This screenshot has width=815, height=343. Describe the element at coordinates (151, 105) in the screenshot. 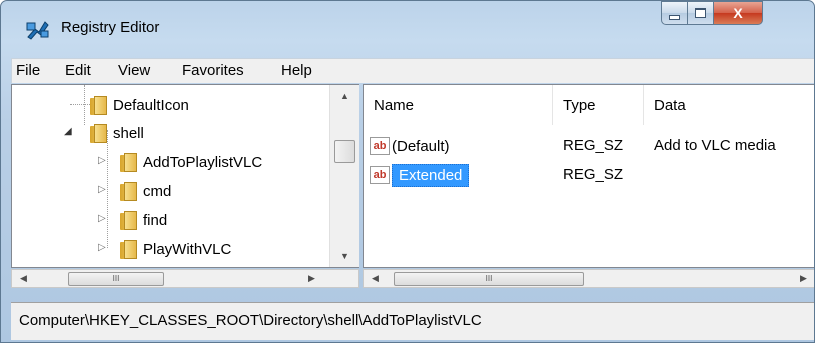

I see `tree-node-label: DefaultIcon` at that location.